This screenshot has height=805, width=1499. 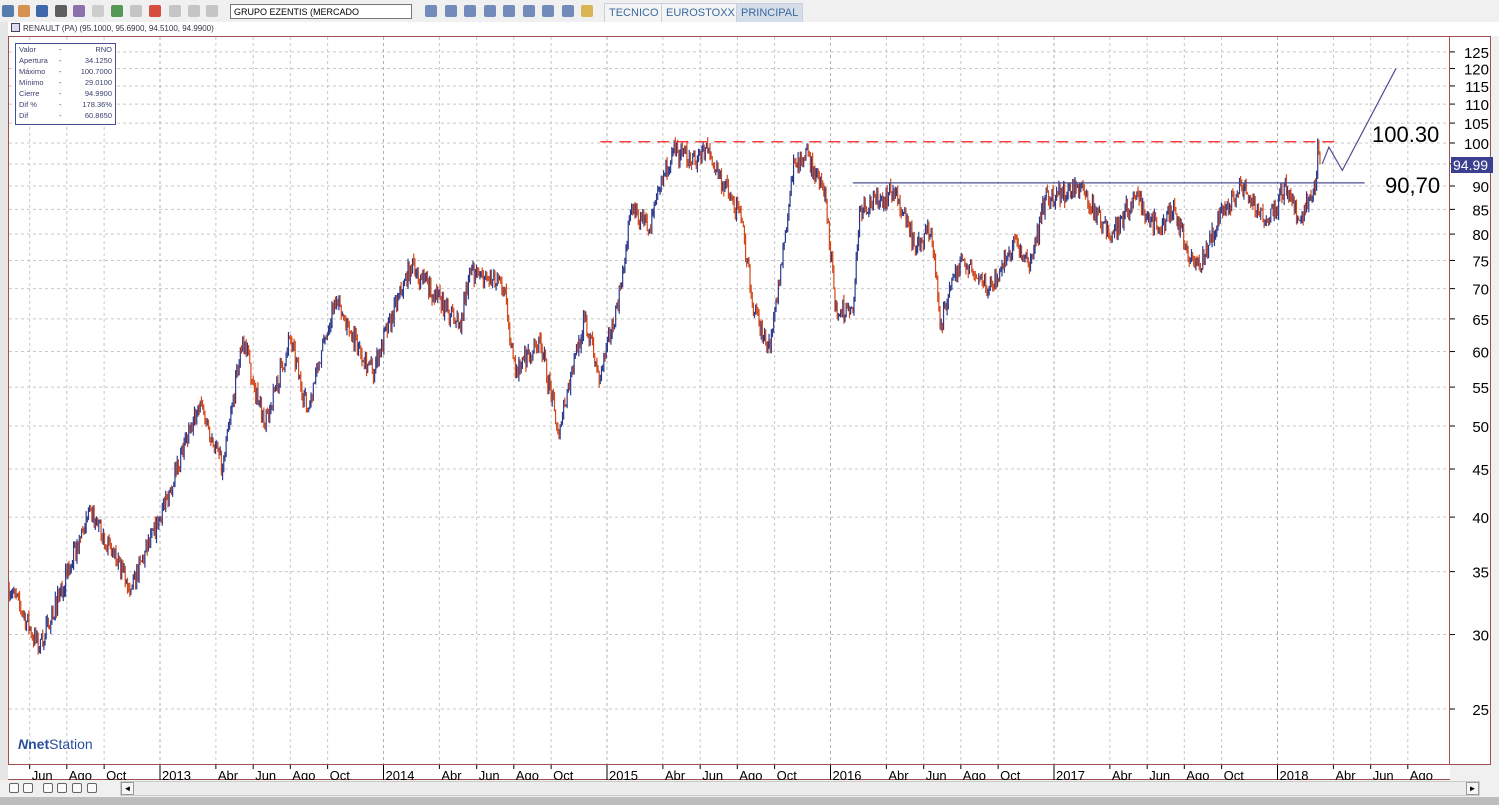 What do you see at coordinates (31, 82) in the screenshot?
I see `info-key: Mínimo` at bounding box center [31, 82].